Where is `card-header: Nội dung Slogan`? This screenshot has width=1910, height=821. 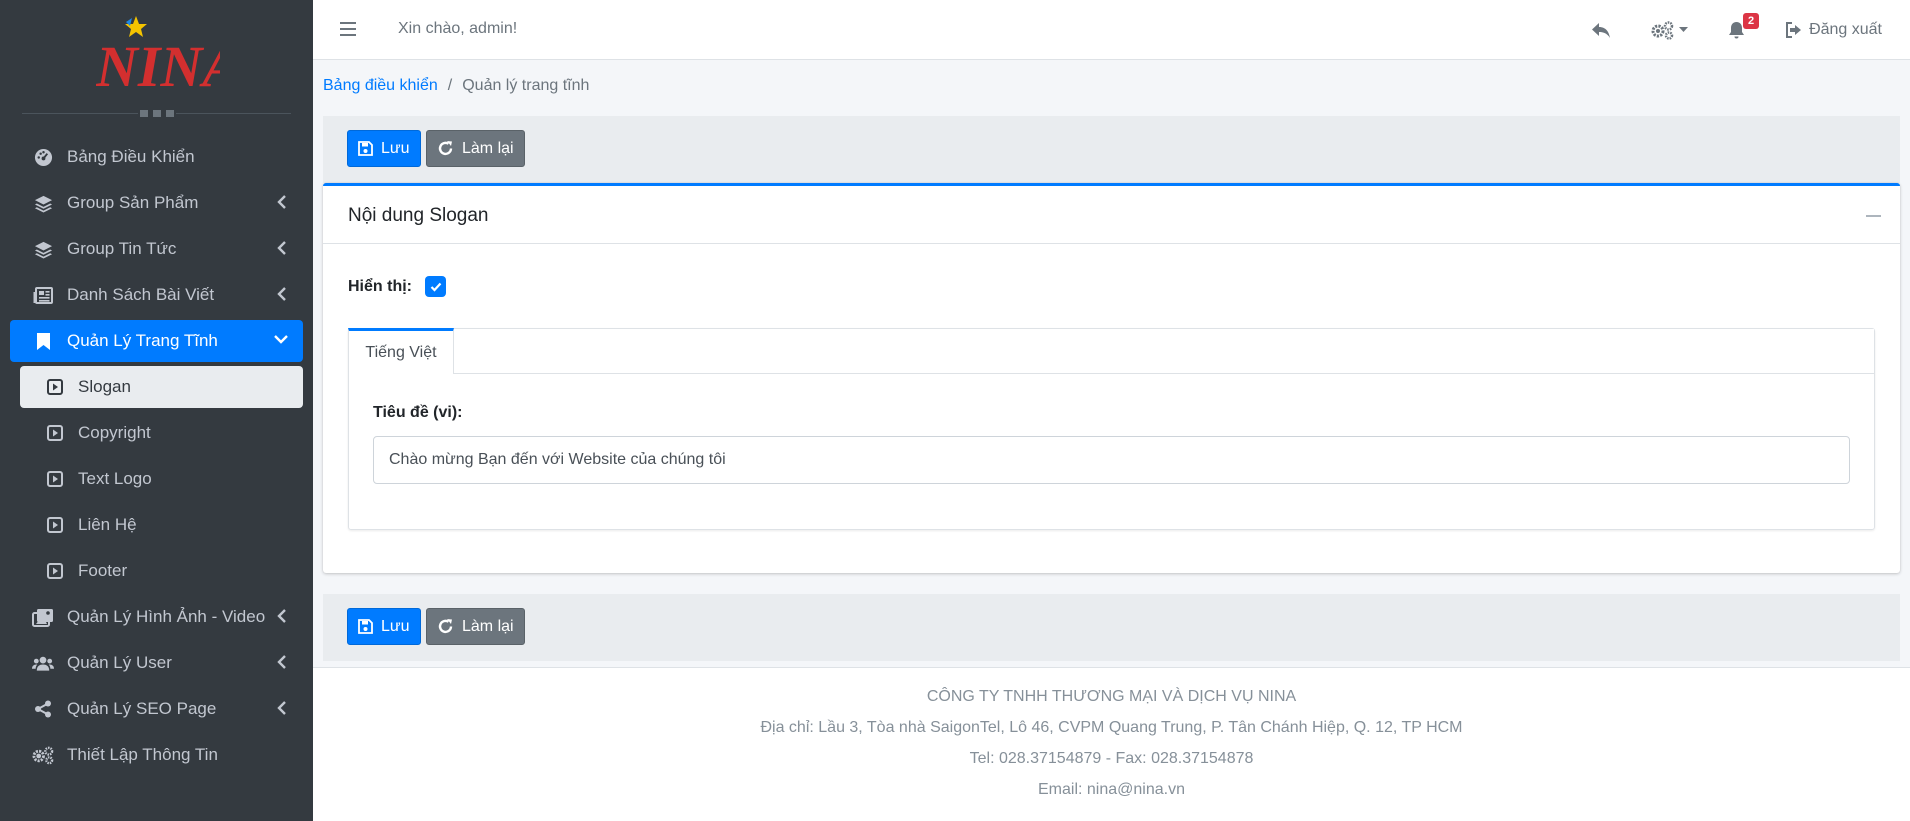
card-header: Nội dung Slogan is located at coordinates (1111, 215).